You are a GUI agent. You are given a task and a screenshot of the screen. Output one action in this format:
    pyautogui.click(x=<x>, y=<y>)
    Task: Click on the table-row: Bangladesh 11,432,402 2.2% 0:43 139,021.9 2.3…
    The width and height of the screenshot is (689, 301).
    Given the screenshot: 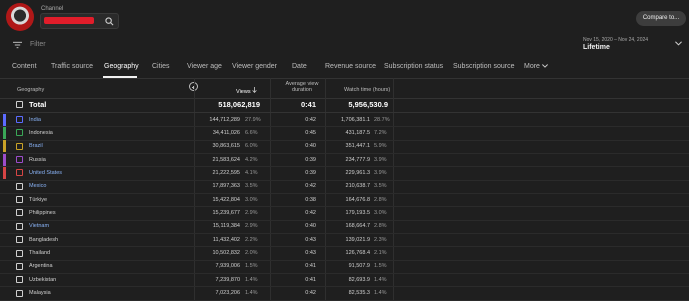 What is the action you would take?
    pyautogui.click(x=344, y=240)
    